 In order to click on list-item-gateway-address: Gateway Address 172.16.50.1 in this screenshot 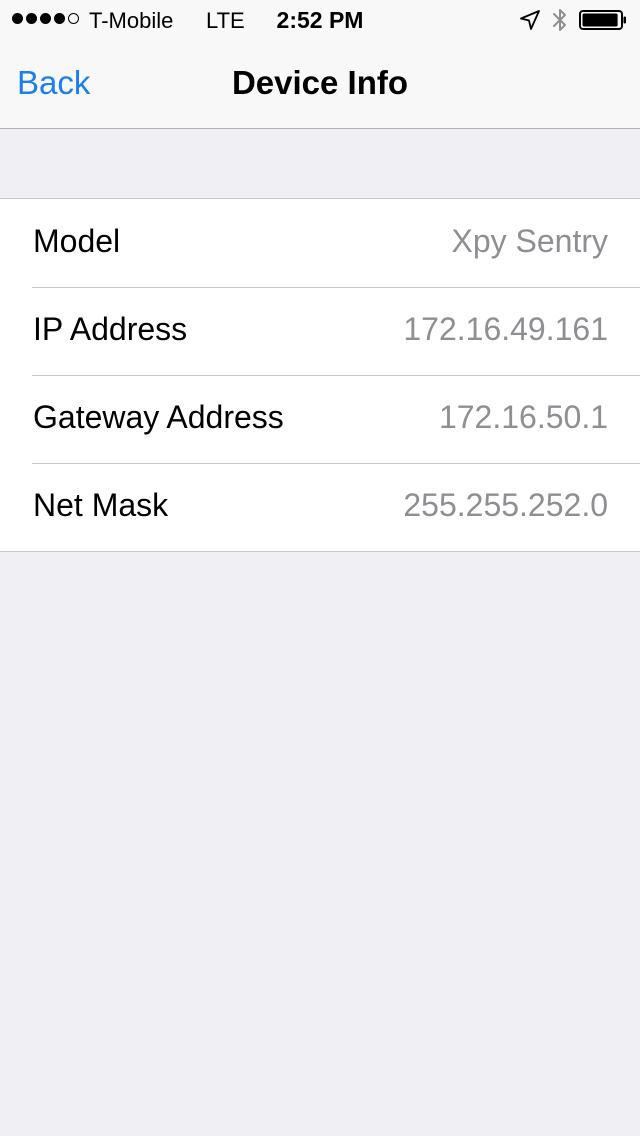, I will do `click(320, 419)`.